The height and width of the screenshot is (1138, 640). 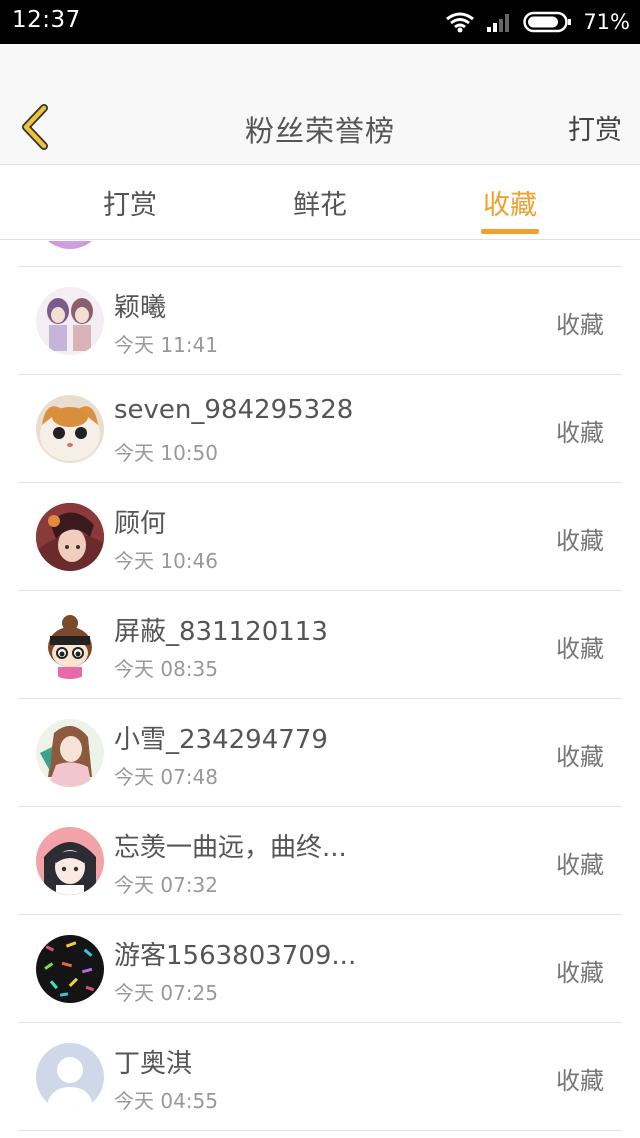 I want to click on list-item: 忘羡一曲远，曲终... 今天 07:32 收藏, so click(x=320, y=861).